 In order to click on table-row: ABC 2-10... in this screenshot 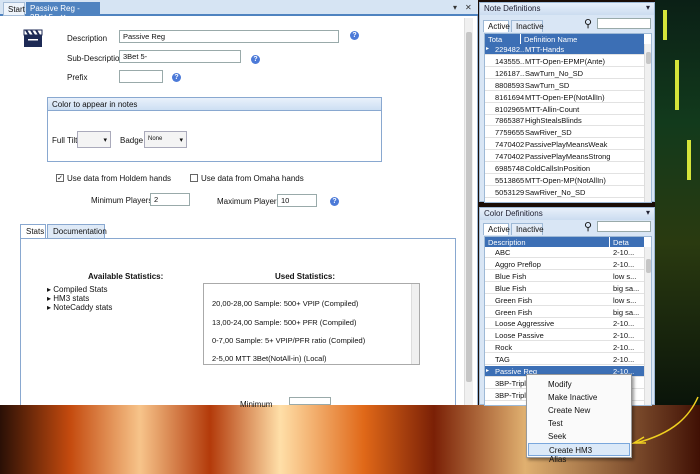, I will do `click(564, 252)`.